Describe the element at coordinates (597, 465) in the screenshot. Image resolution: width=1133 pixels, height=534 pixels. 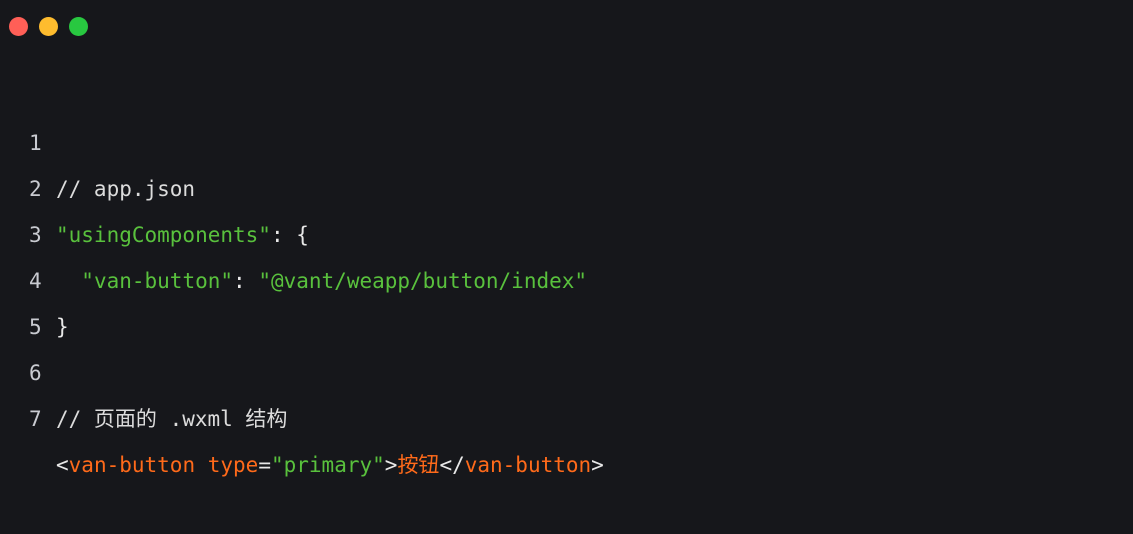
I see `closing-tag-close-bracket: >` at that location.